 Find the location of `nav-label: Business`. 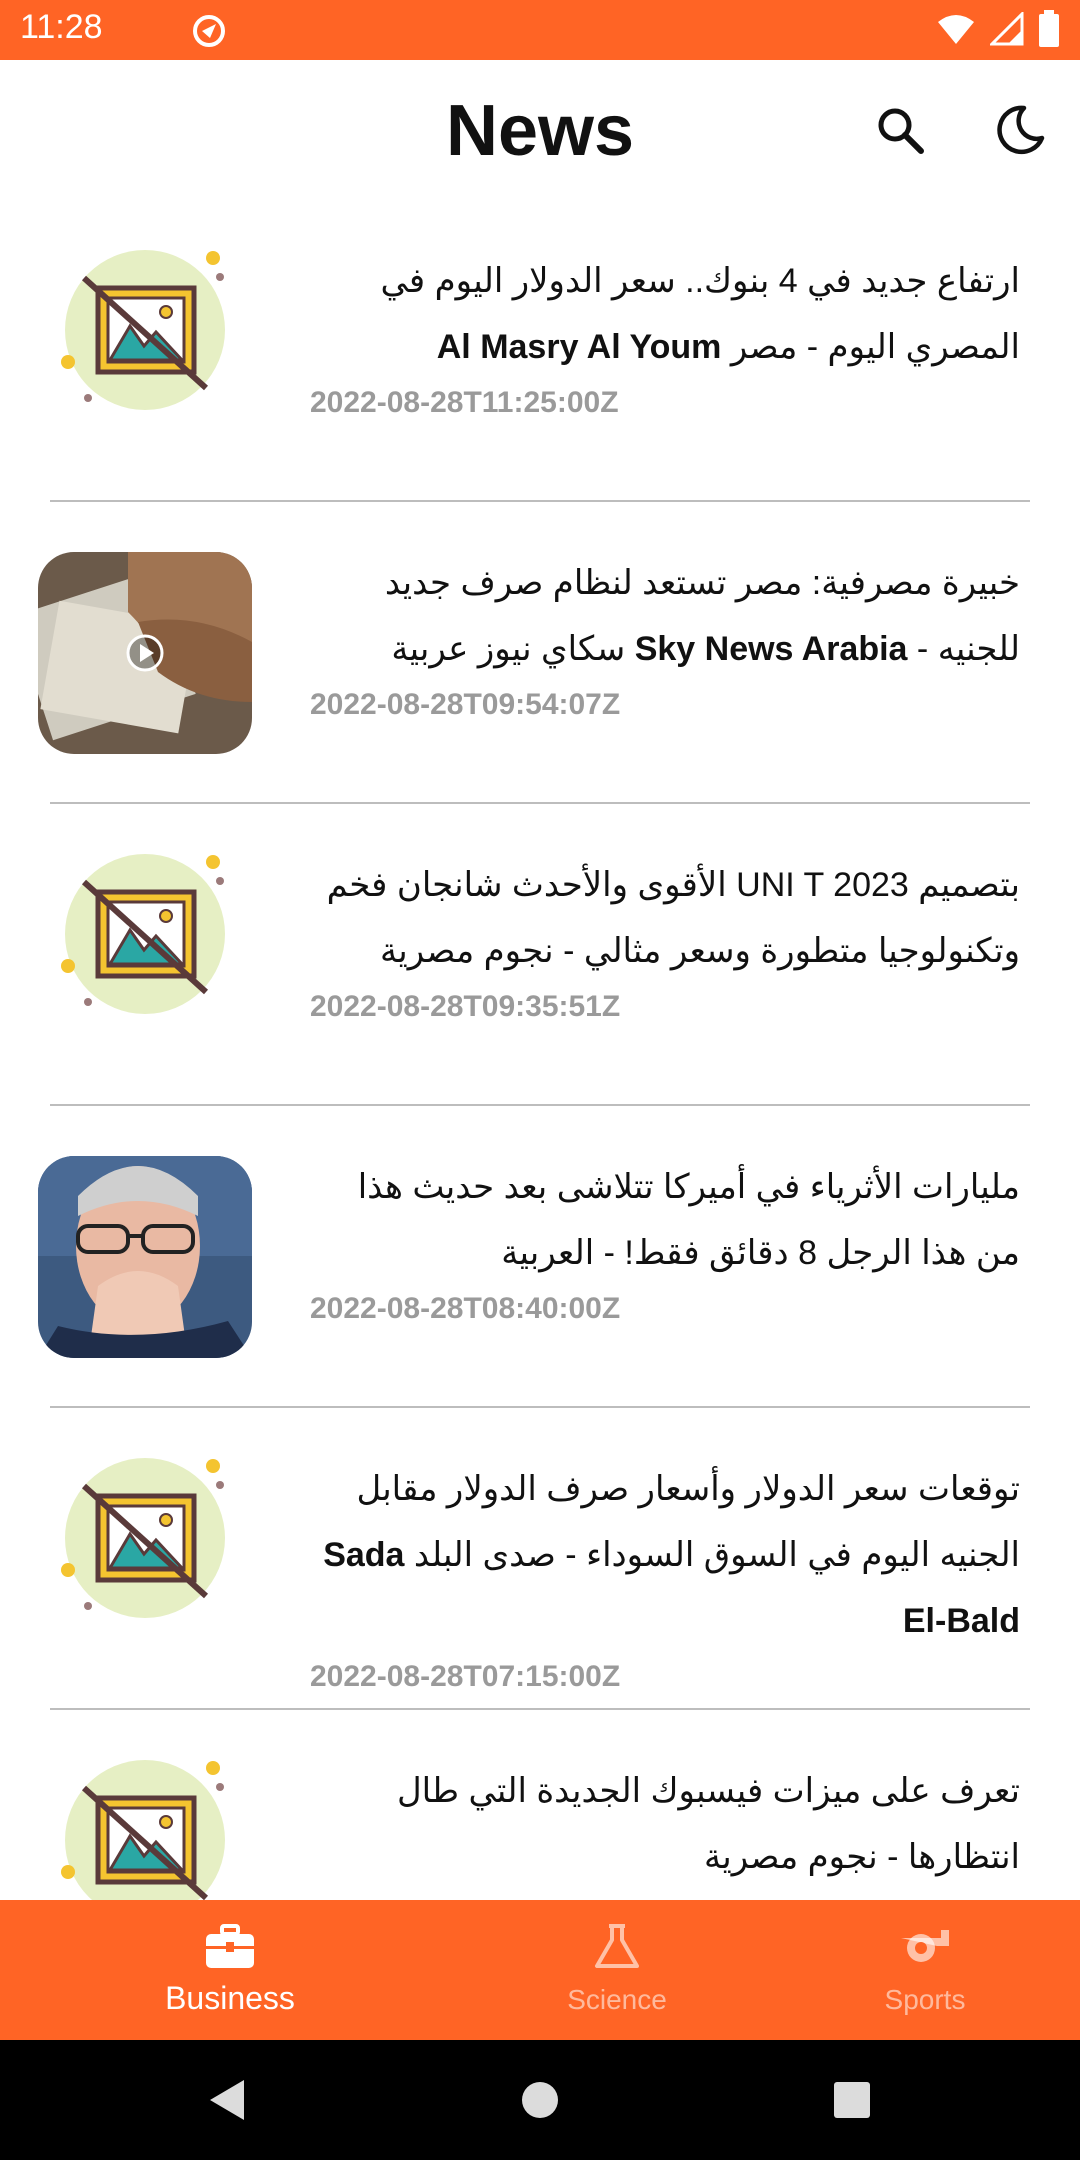

nav-label: Business is located at coordinates (230, 1998).